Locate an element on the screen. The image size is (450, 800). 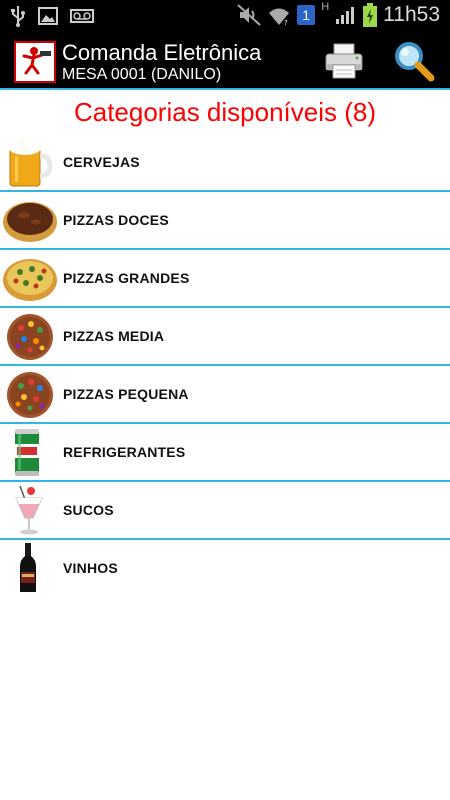
category-label: PIZZAS GRANDES is located at coordinates (126, 278).